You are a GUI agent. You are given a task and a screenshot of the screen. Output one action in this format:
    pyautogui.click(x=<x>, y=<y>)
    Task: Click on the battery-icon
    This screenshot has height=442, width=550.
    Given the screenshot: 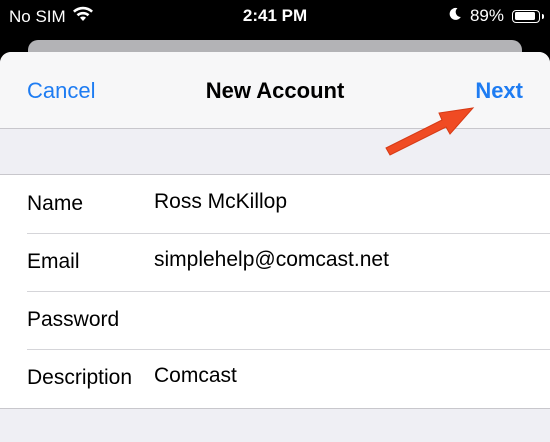 What is the action you would take?
    pyautogui.click(x=528, y=16)
    